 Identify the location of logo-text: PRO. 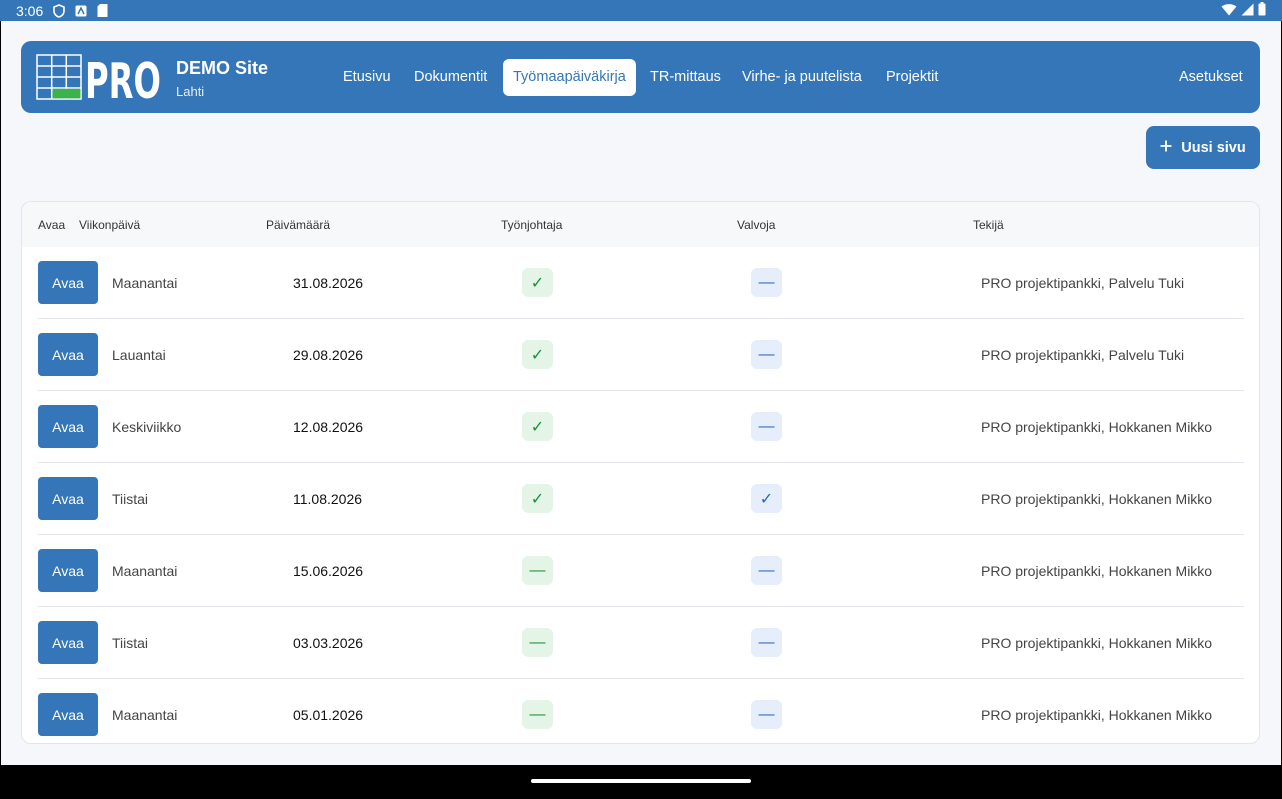
(123, 77).